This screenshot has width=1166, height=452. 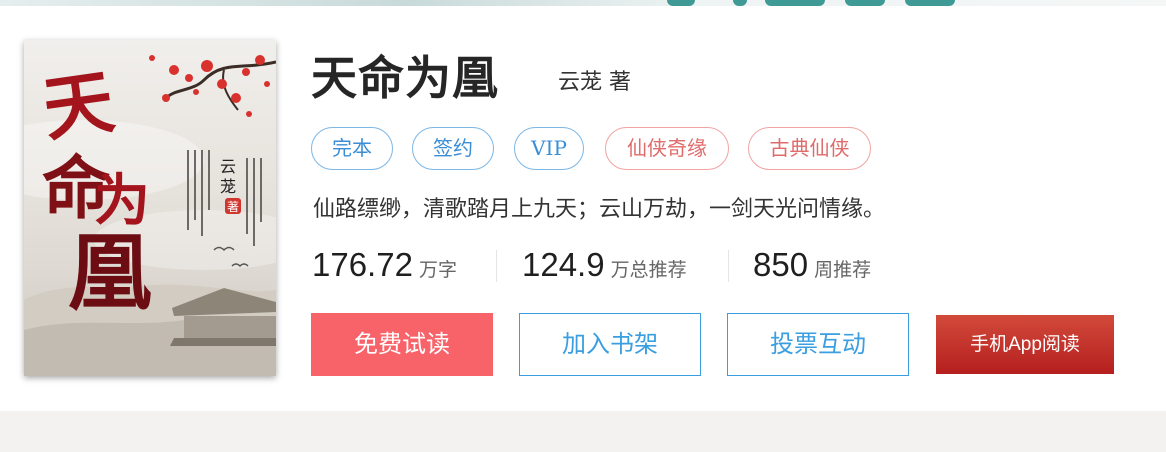 I want to click on stat-total-recommend: 124.9 万总推荐, so click(x=604, y=266).